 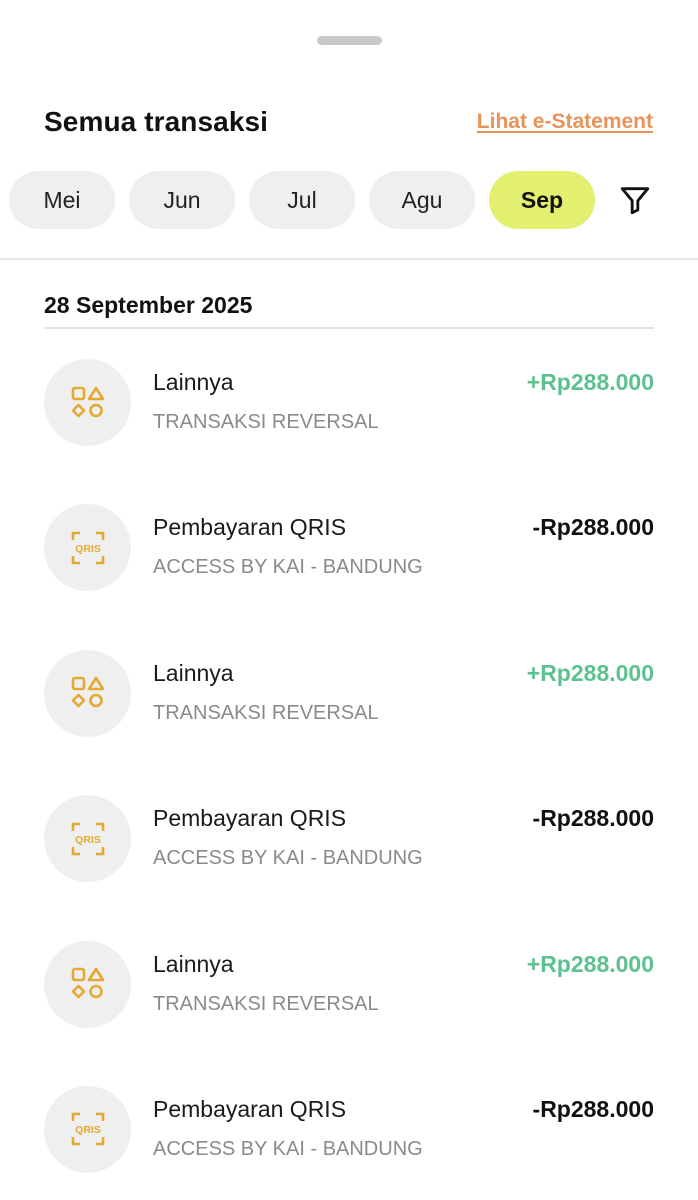 What do you see at coordinates (349, 40) in the screenshot?
I see `drag-handle` at bounding box center [349, 40].